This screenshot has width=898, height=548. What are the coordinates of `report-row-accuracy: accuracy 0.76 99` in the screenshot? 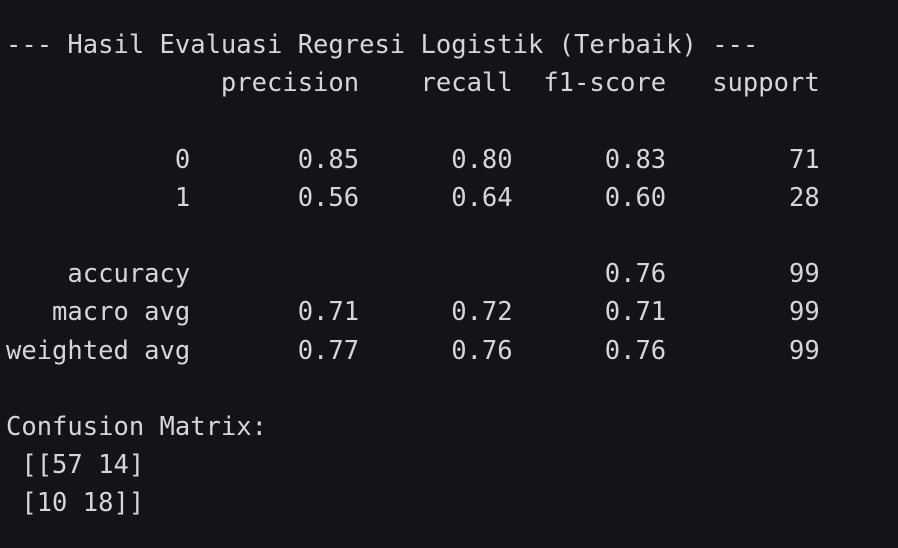 It's located at (413, 274).